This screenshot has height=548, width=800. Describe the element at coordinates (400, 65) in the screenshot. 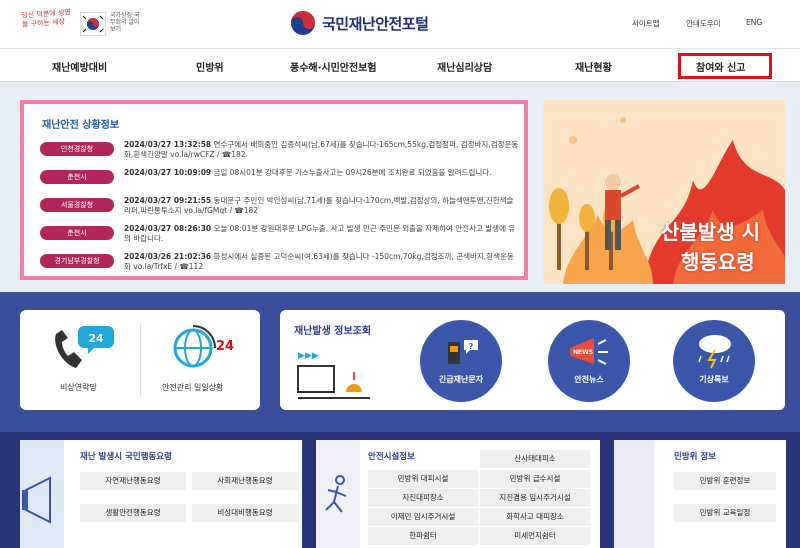

I see `main-nav: 재난예방대비 민방위 풍수해·시민안전보험 재난심리상담 재난현황 참여와 신고` at that location.